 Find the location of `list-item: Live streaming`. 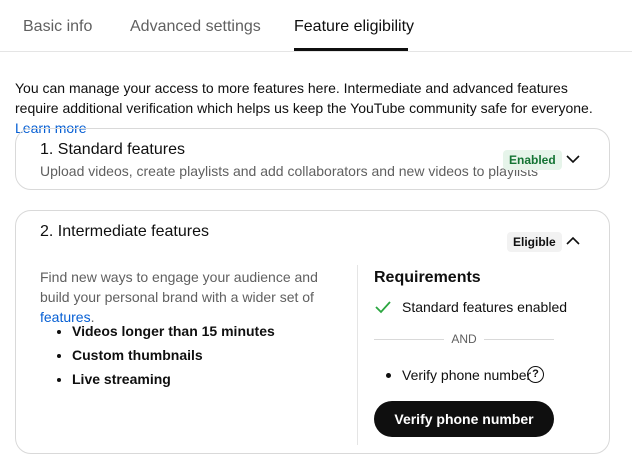

list-item: Live streaming is located at coordinates (173, 381).